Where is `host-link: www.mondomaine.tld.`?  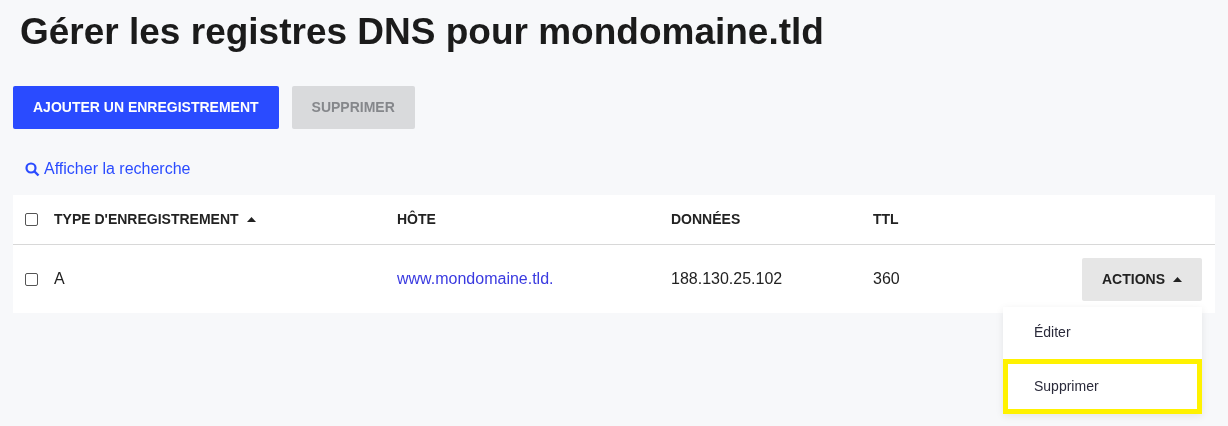
host-link: www.mondomaine.tld. is located at coordinates (475, 279).